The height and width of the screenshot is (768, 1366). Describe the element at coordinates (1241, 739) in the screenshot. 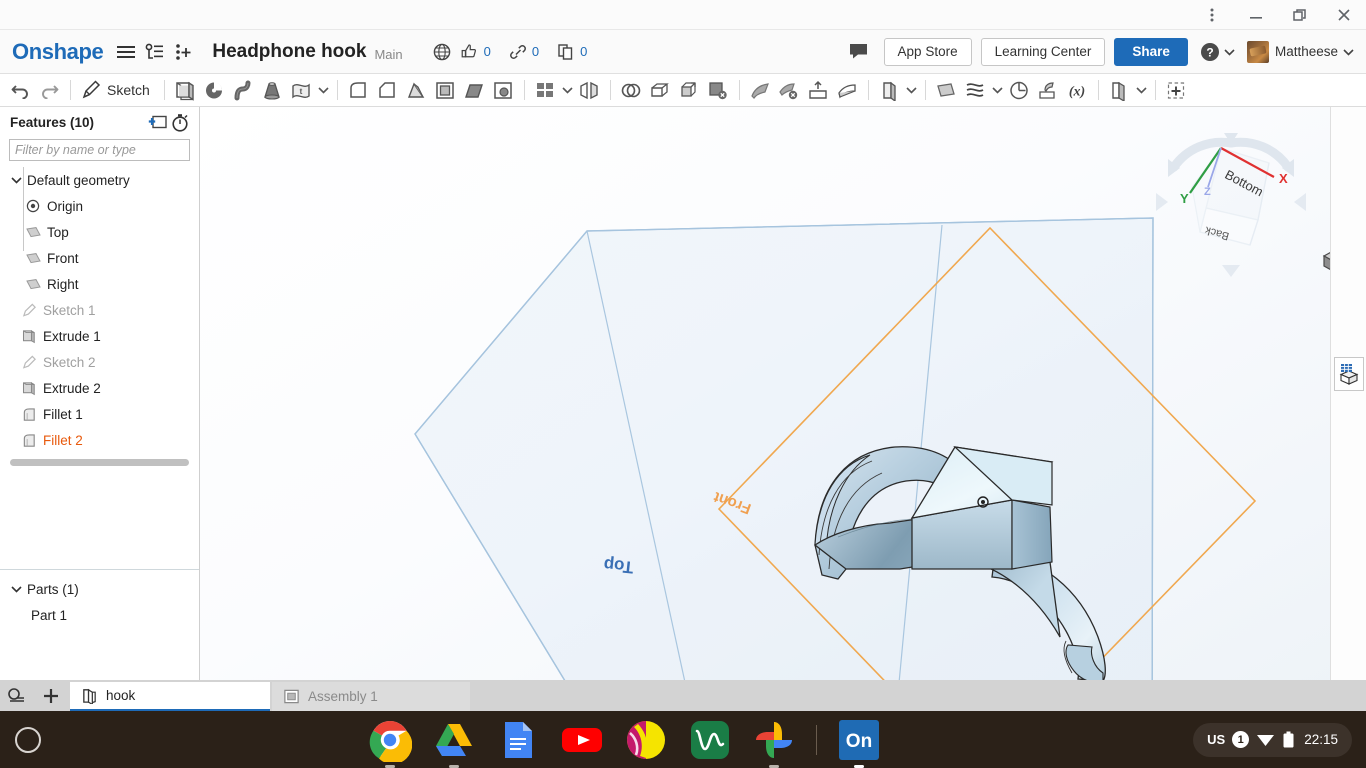

I see `notification-badge: 1` at that location.